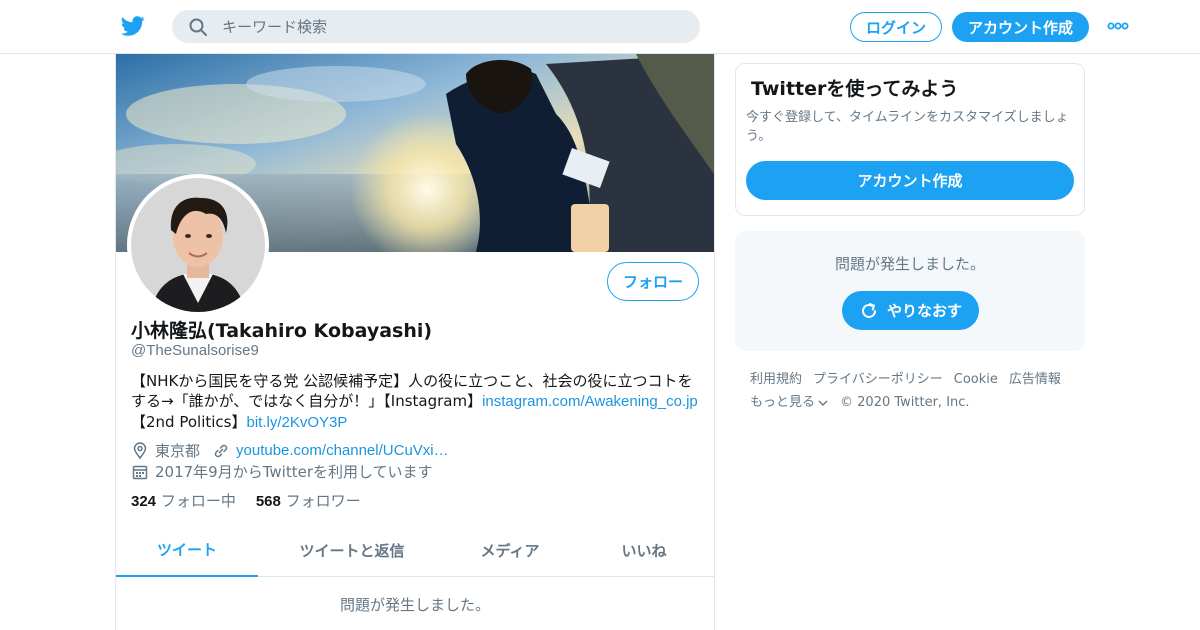  What do you see at coordinates (878, 379) in the screenshot?
I see `footer-link-privacy: プライバシーポリシー` at bounding box center [878, 379].